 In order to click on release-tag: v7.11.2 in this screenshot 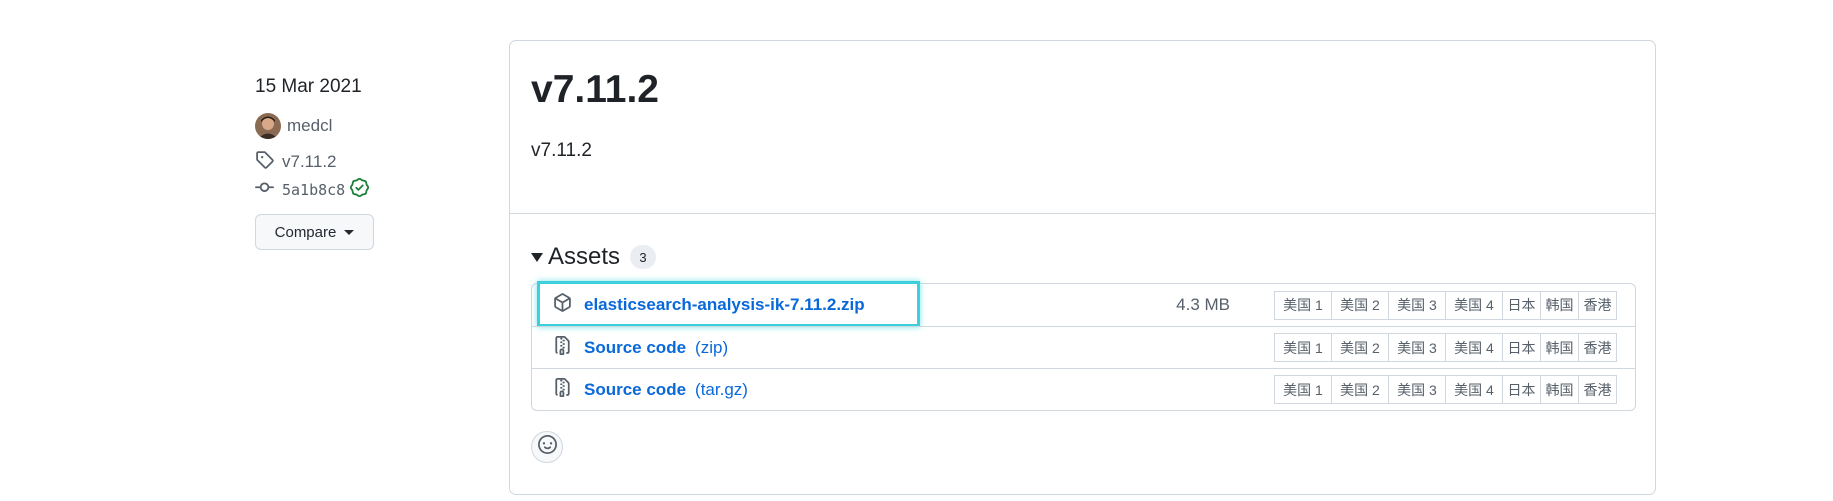, I will do `click(345, 162)`.